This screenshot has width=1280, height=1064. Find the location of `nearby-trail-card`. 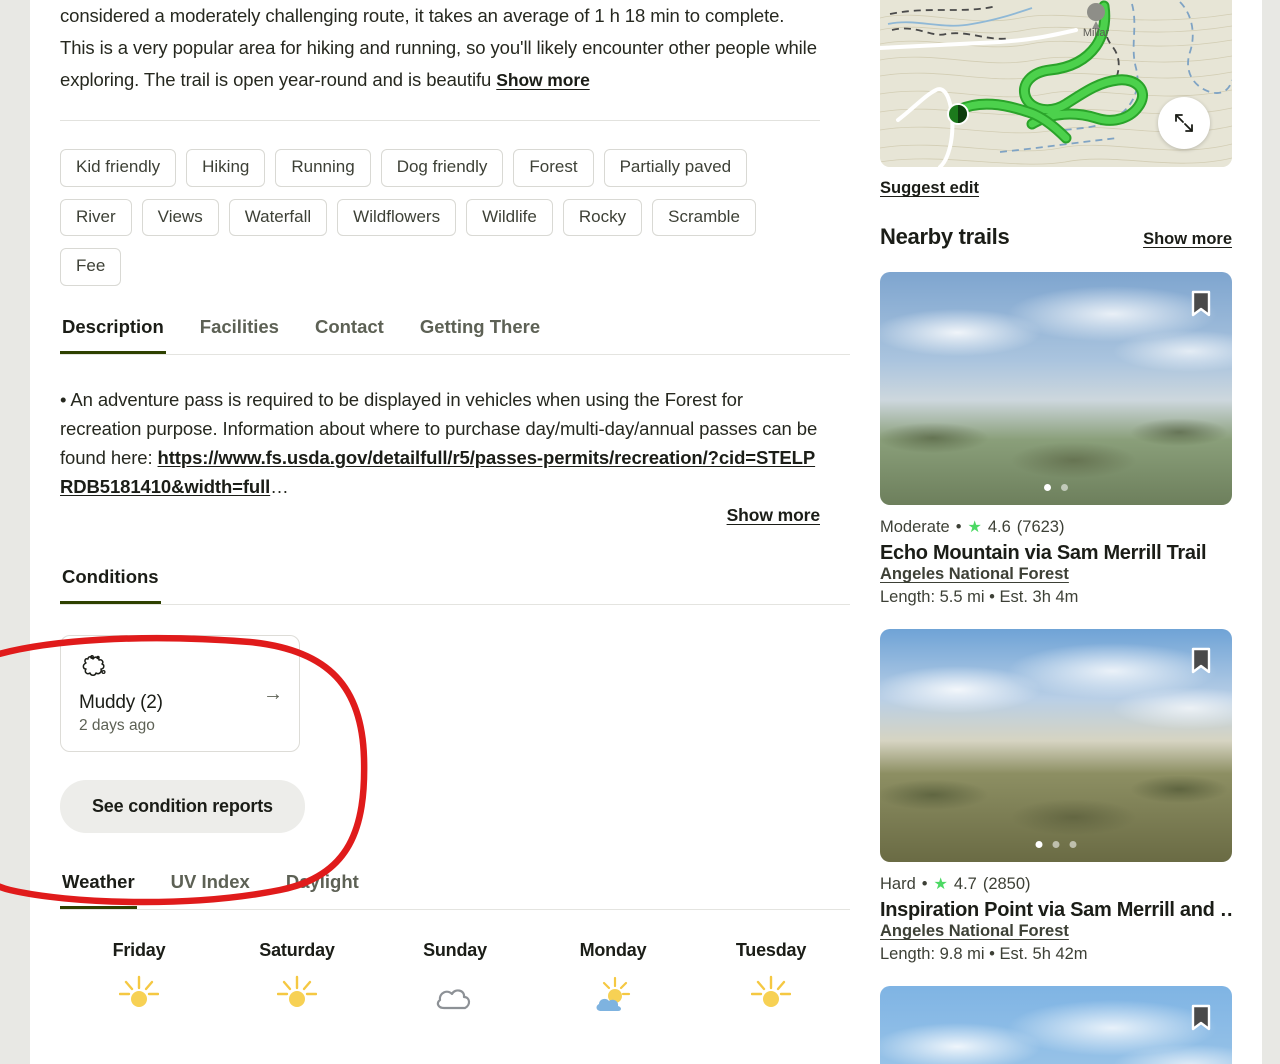

nearby-trail-card is located at coordinates (1056, 1025).